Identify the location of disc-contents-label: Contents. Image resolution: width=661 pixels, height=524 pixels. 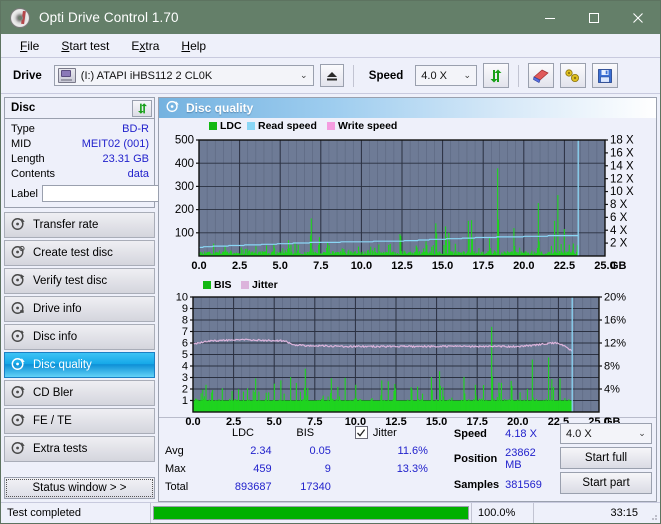
(33, 173).